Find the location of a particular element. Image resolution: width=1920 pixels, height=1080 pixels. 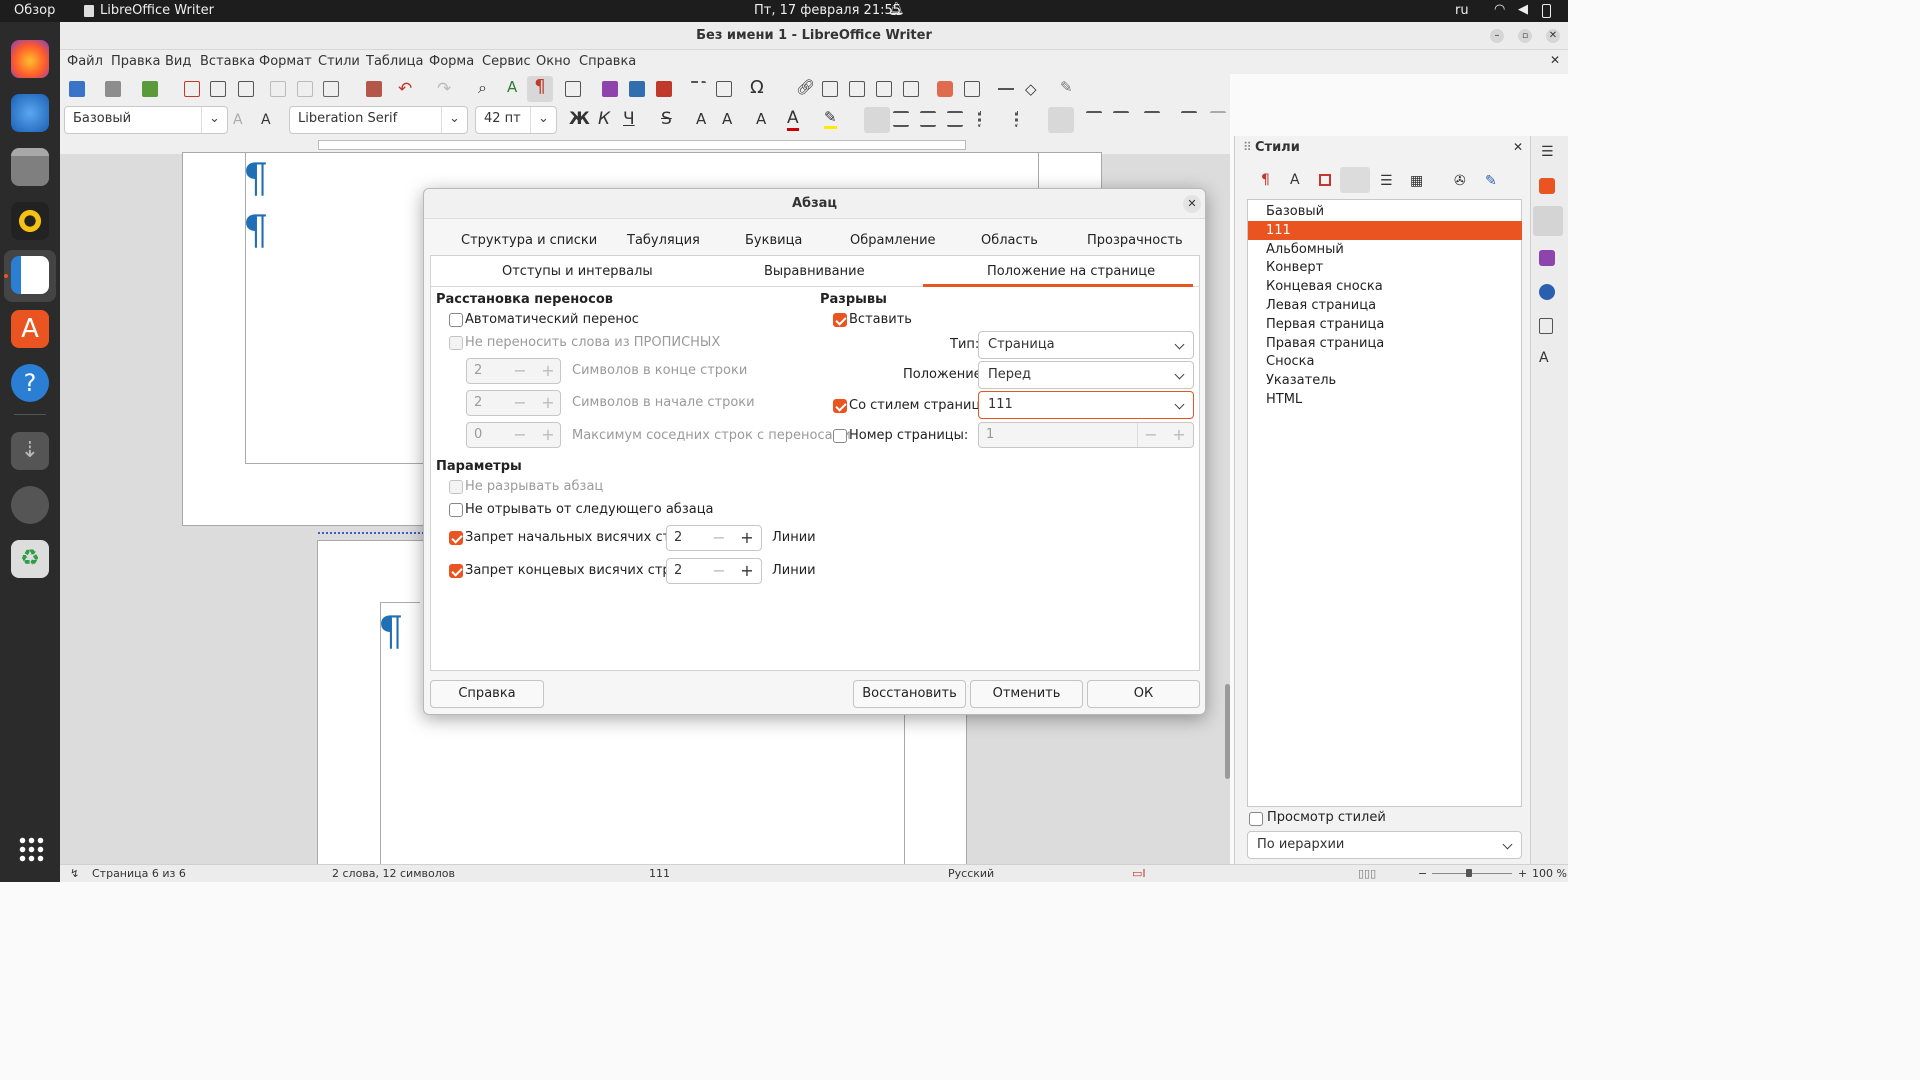

formatting-marks-icon: ¶ is located at coordinates (540, 89).